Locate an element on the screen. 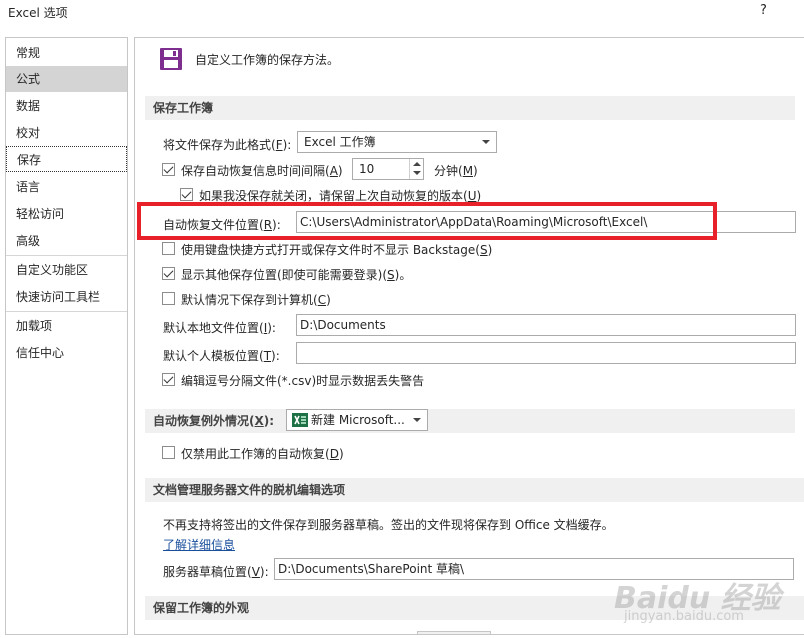 Image resolution: width=804 pixels, height=638 pixels. save-to-computer-label: 默认情况下保存到计算机(C) is located at coordinates (256, 300).